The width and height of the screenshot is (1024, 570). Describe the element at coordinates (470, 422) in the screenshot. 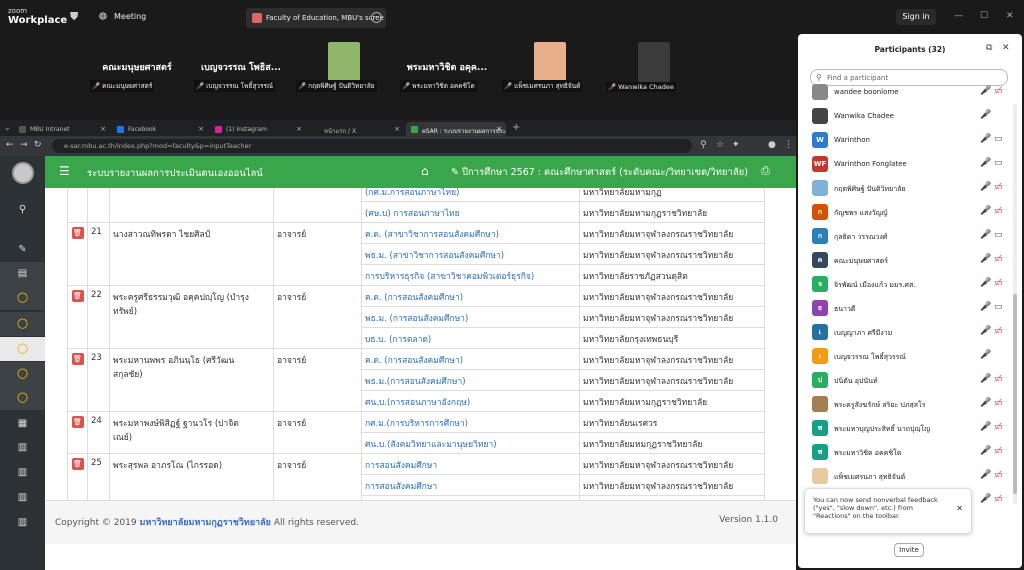

I see `degree-link: กศ.ม.(การบริหารการศึกษา)` at that location.